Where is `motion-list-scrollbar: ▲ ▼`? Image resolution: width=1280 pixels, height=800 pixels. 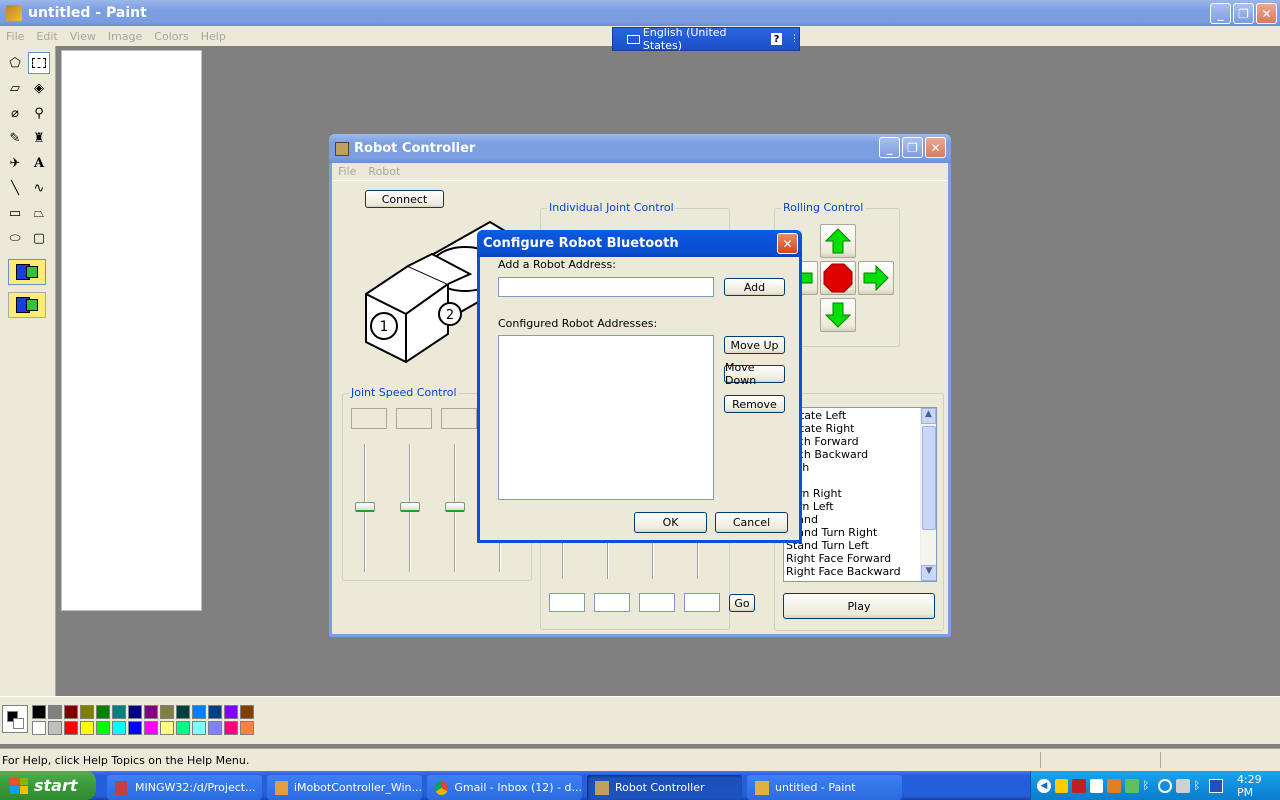
motion-list-scrollbar: ▲ ▼ is located at coordinates (928, 494).